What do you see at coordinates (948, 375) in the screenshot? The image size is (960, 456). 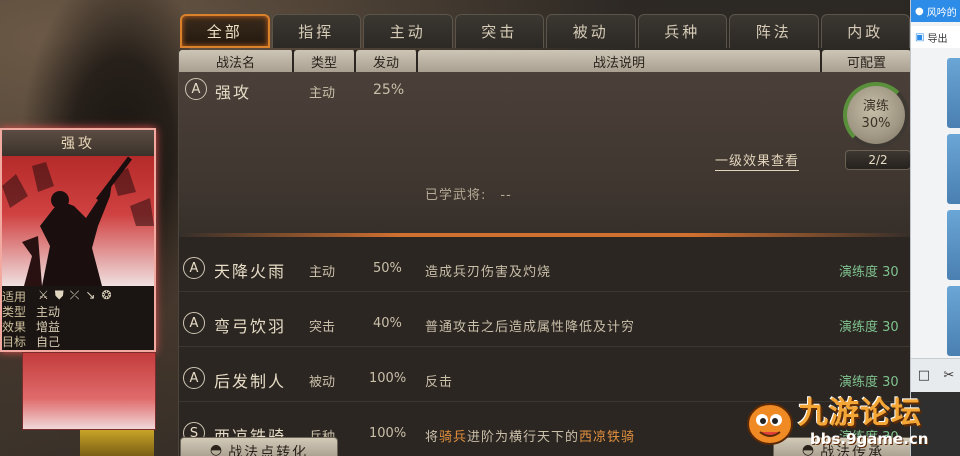 I see `scissors-icon: ✂` at bounding box center [948, 375].